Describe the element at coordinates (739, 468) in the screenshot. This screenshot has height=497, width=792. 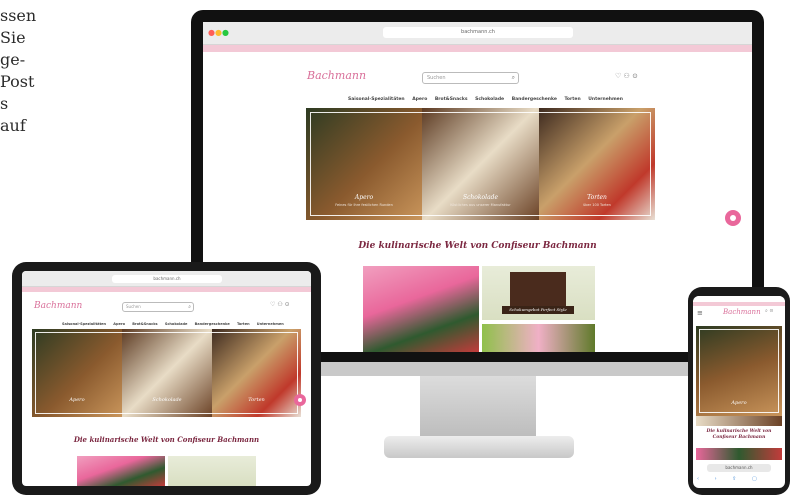
I see `phone-url-bar: bachmann.ch` at that location.